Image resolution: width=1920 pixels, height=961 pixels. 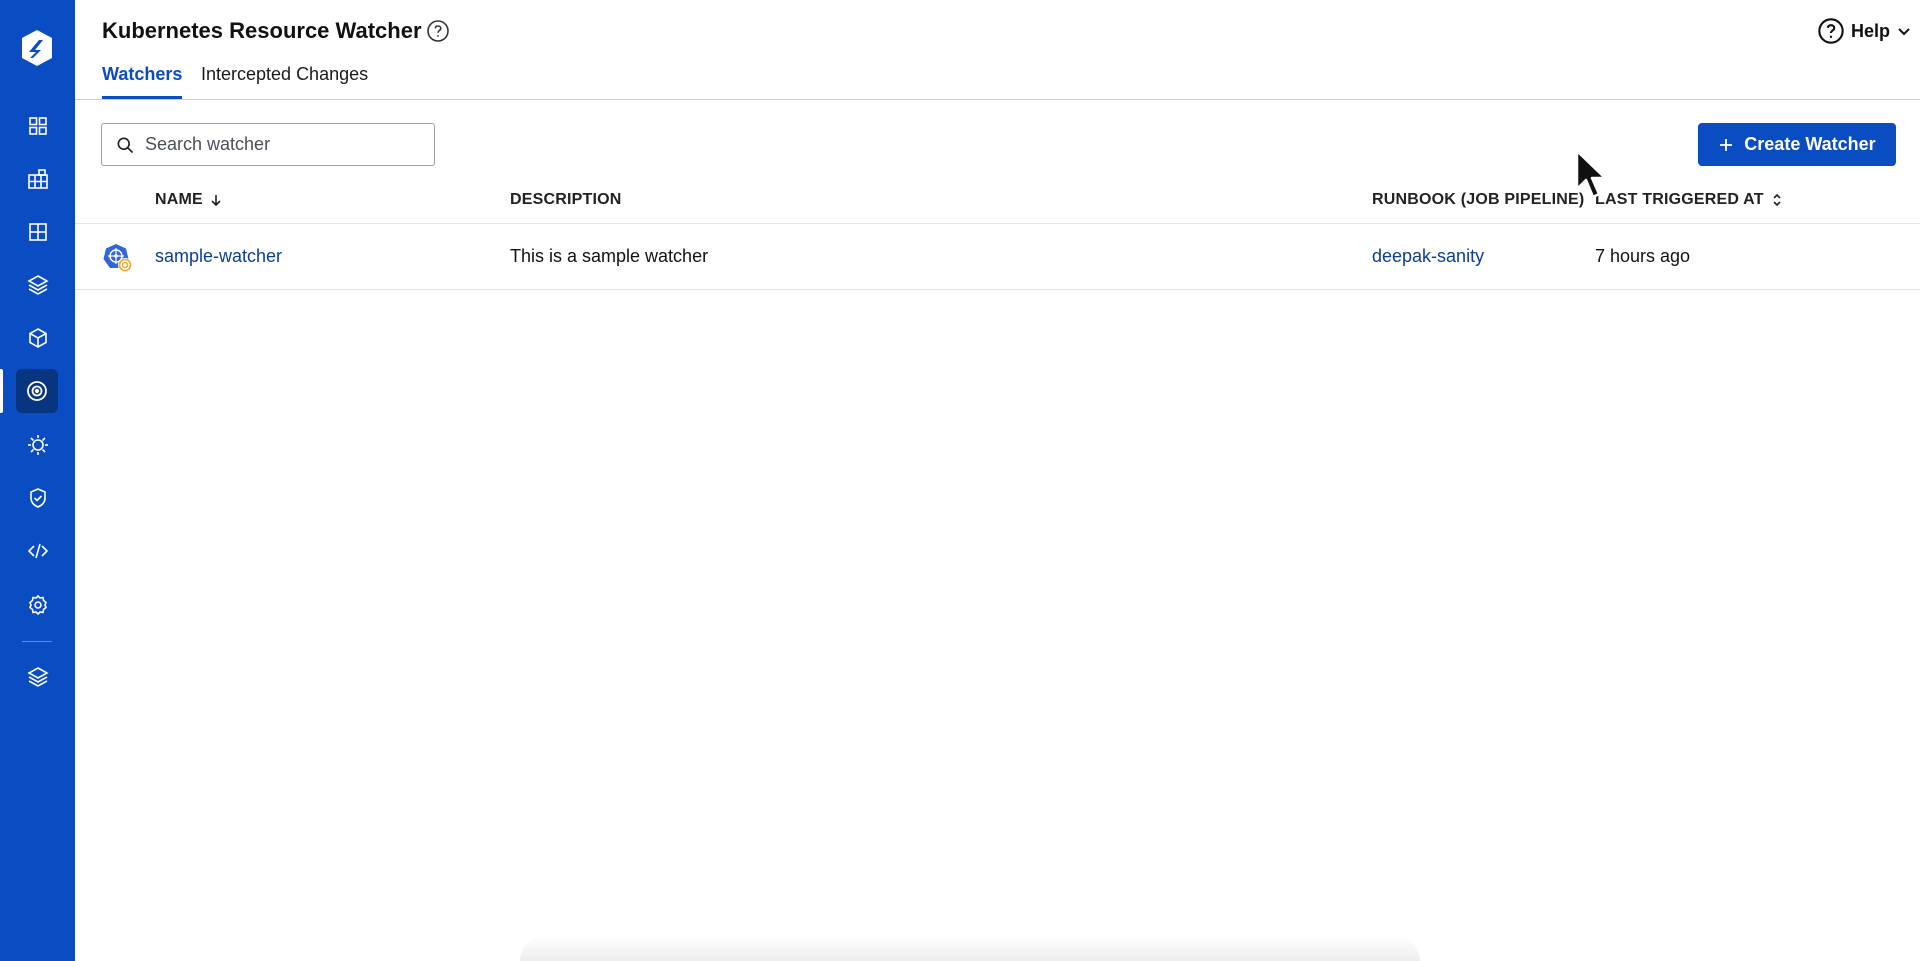 I want to click on cube-icon, so click(x=37, y=337).